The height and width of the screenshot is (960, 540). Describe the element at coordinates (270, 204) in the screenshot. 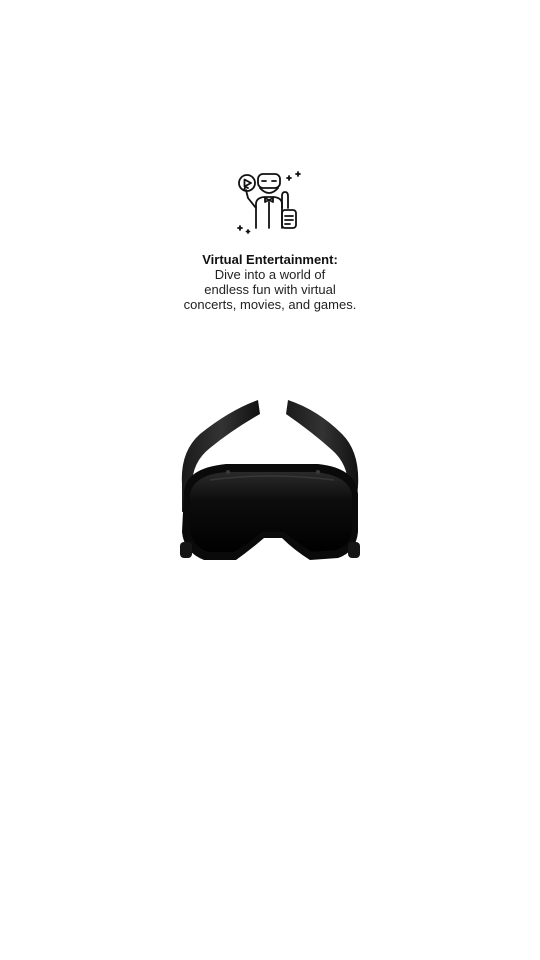

I see `vr-entertainment-icon` at that location.